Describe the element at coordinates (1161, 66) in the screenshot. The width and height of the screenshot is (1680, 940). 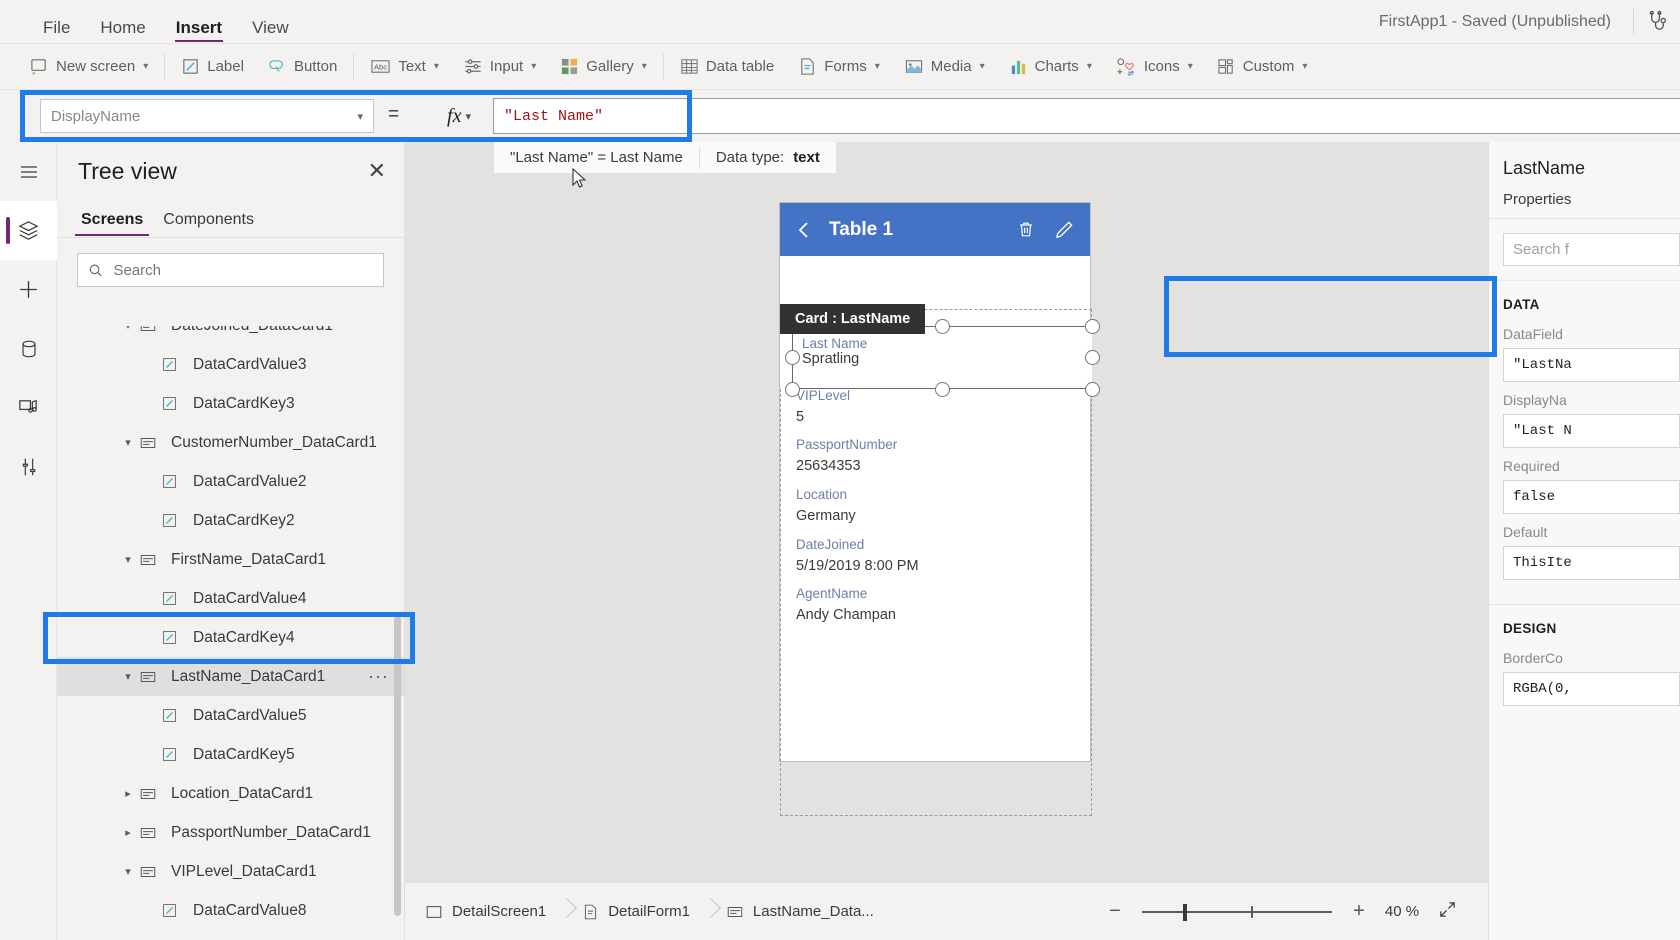
I see `ribbon-label: Icons` at that location.